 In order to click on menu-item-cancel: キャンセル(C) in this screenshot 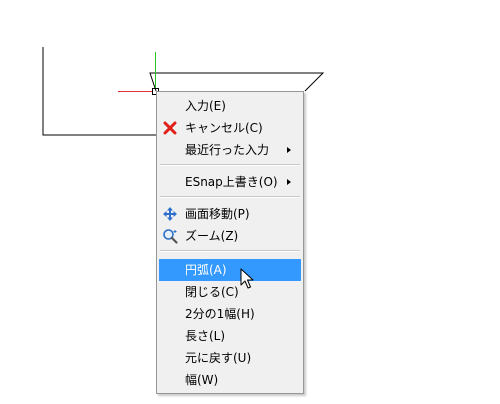, I will do `click(230, 128)`.